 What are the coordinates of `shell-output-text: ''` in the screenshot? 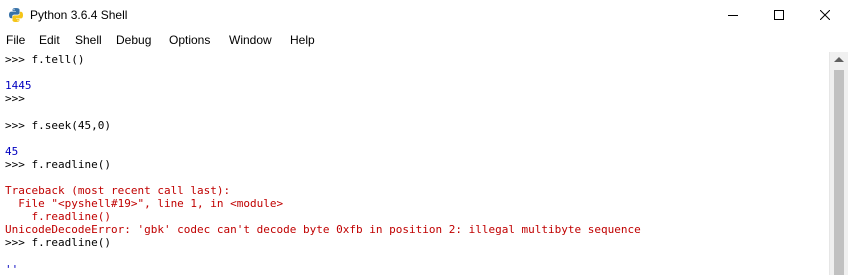 It's located at (12, 268).